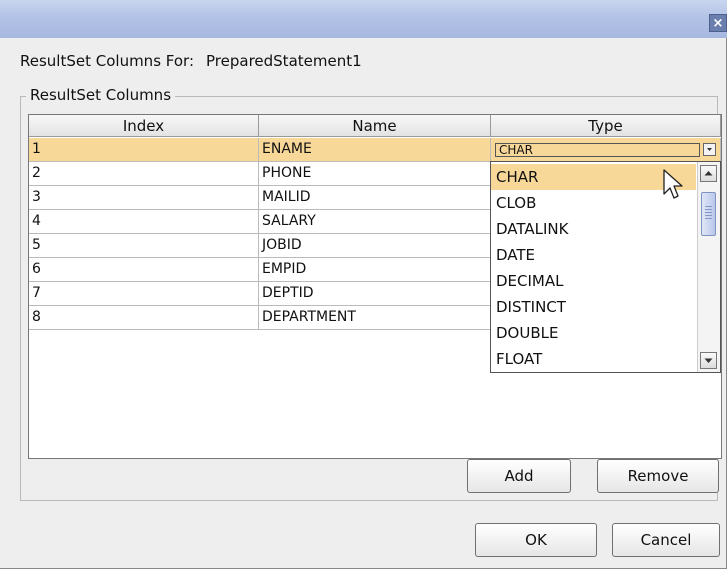 This screenshot has height=569, width=727. I want to click on column-header-name: Name, so click(375, 126).